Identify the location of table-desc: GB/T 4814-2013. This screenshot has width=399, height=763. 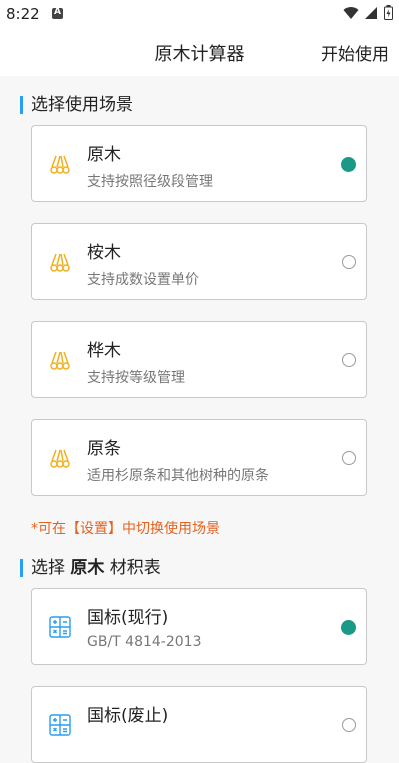
(144, 642).